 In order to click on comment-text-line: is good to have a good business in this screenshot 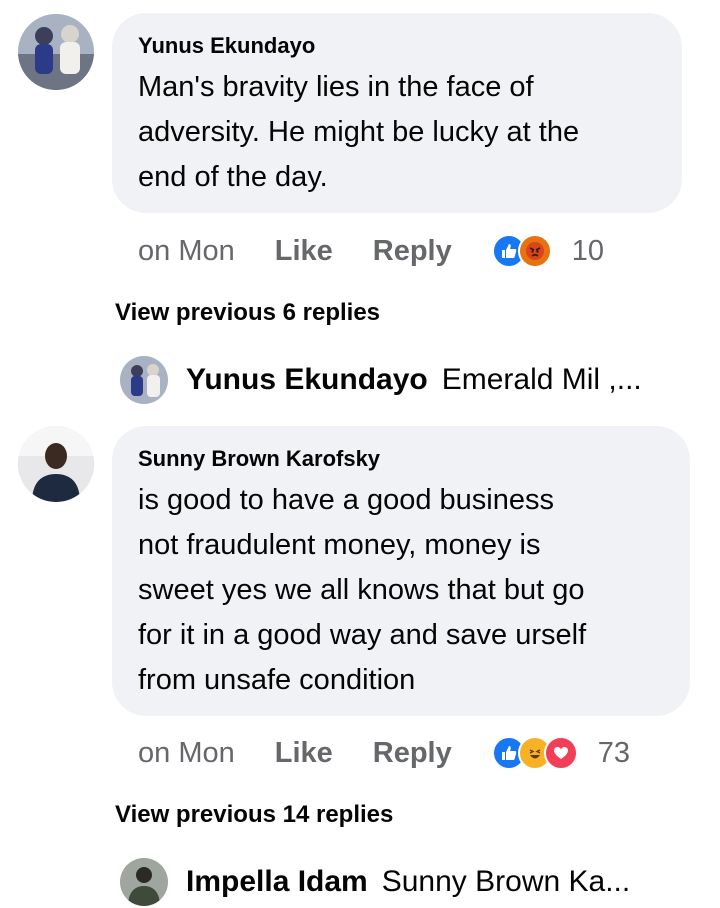, I will do `click(346, 500)`.